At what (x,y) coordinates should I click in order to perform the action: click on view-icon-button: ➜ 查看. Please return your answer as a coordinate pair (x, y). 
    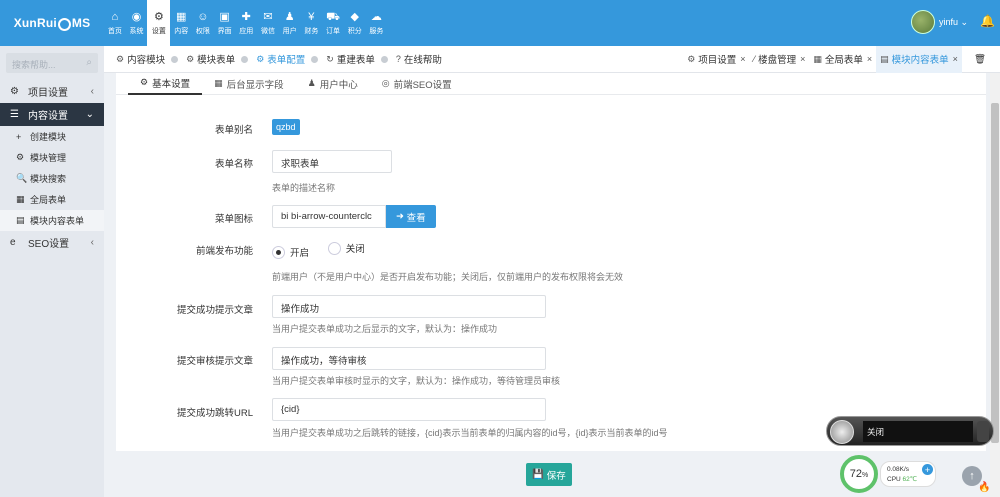
    Looking at the image, I should click on (411, 216).